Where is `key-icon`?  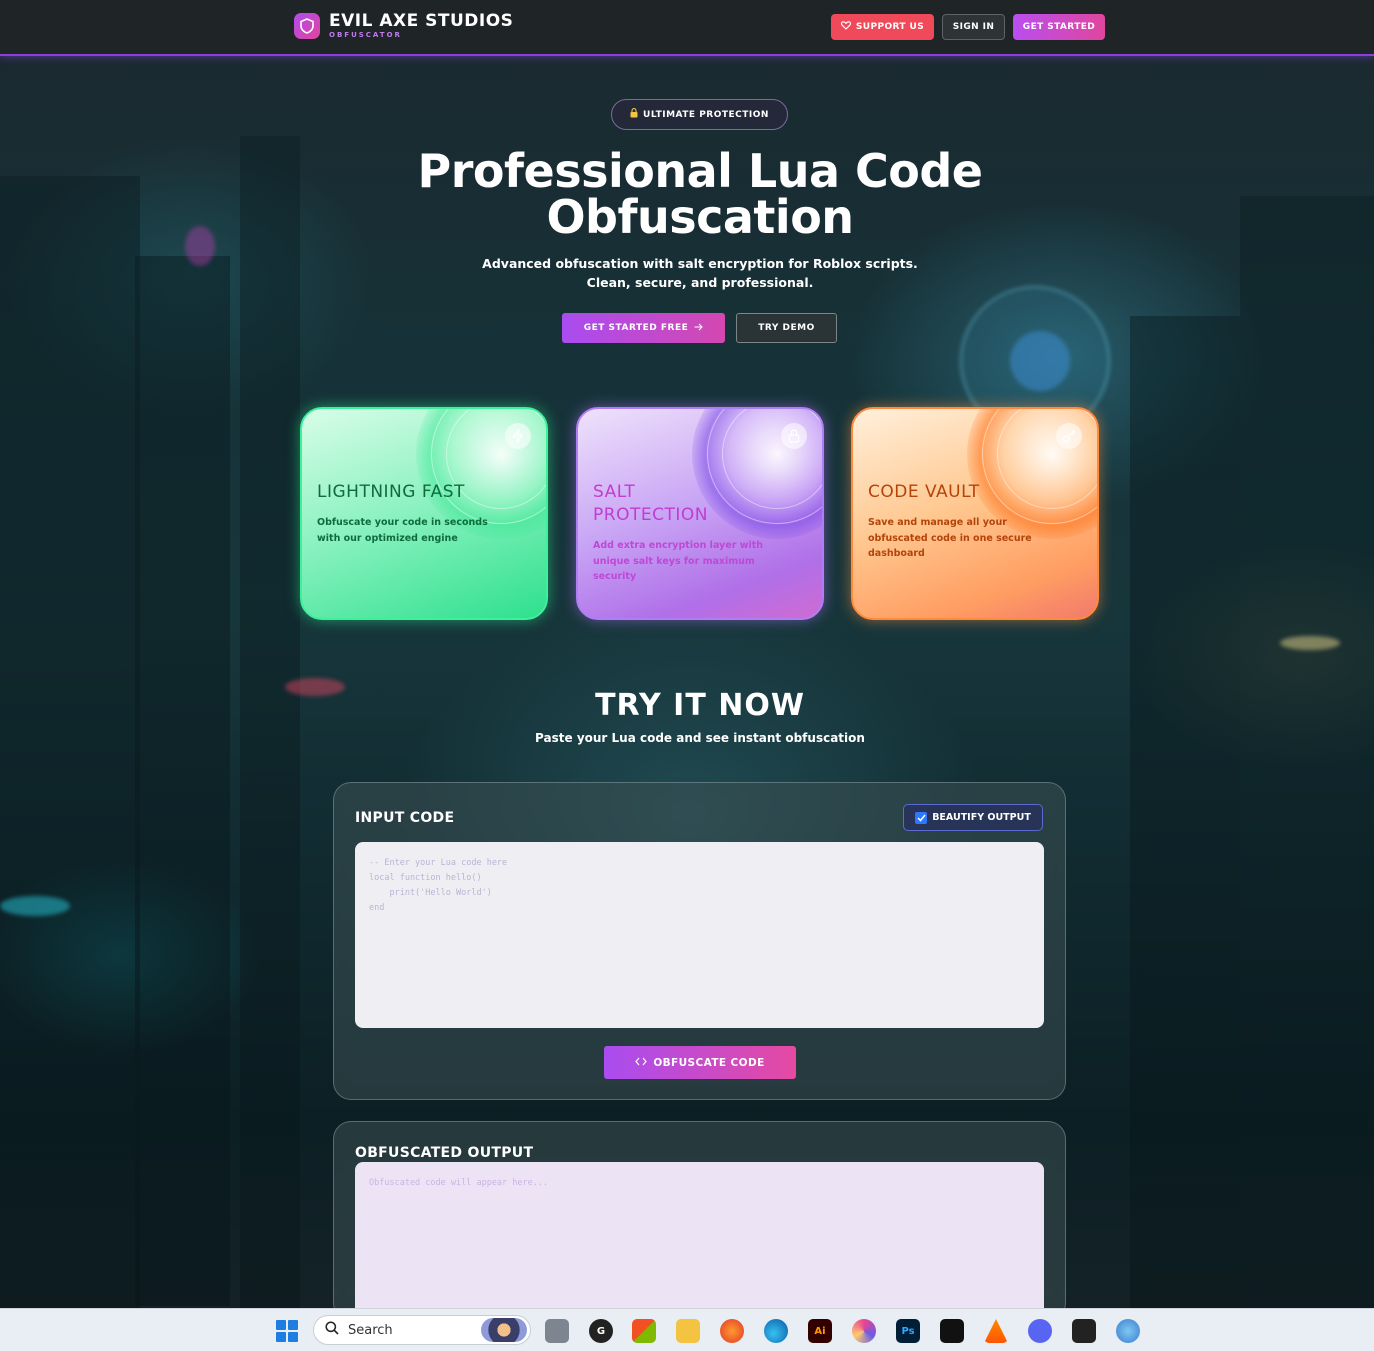
key-icon is located at coordinates (1069, 436).